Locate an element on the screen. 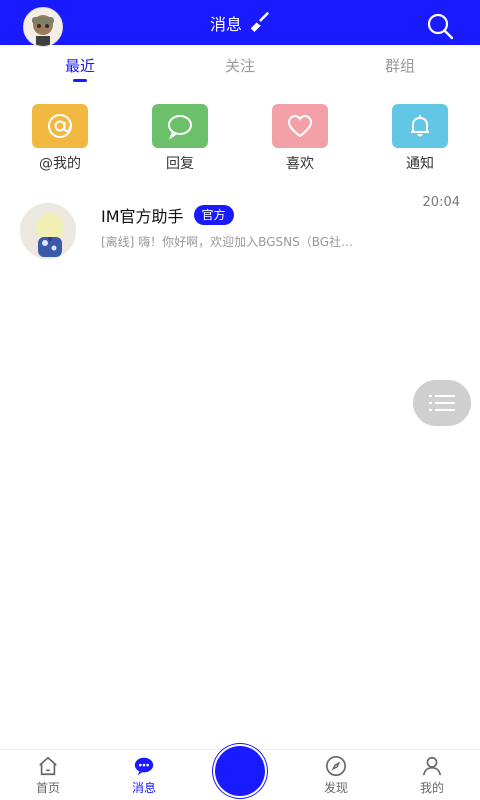 The image size is (480, 800). nav-label: 我的 is located at coordinates (431, 787).